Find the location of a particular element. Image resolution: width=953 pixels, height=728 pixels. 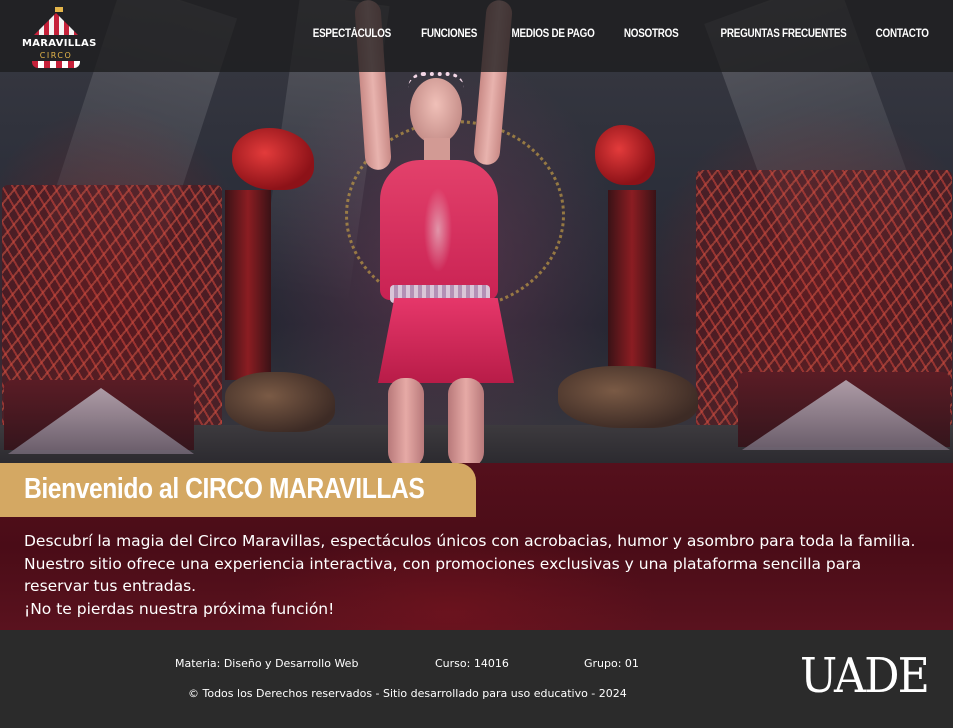

circo-maravillas-logo: MARAVILLAS CIRCO is located at coordinates (59, 38).